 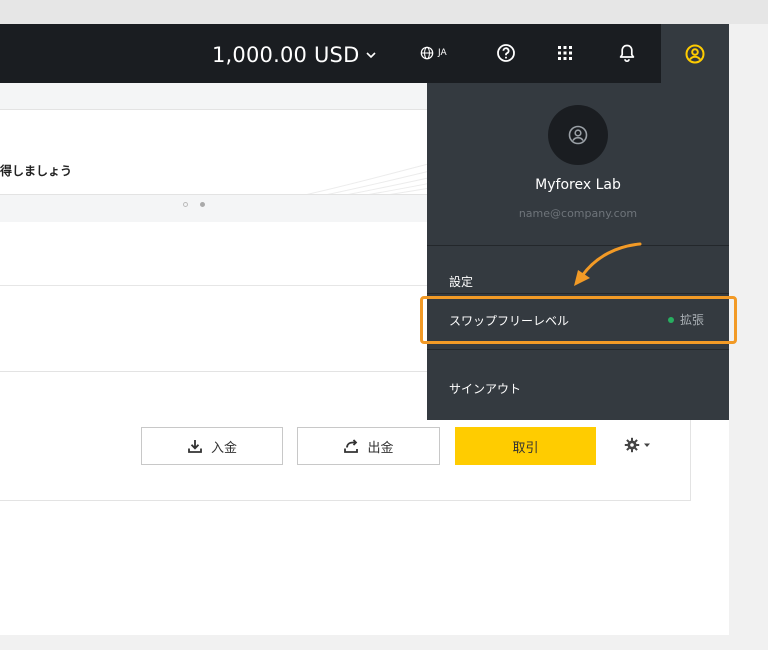 What do you see at coordinates (185, 204) in the screenshot?
I see `carousel-dot` at bounding box center [185, 204].